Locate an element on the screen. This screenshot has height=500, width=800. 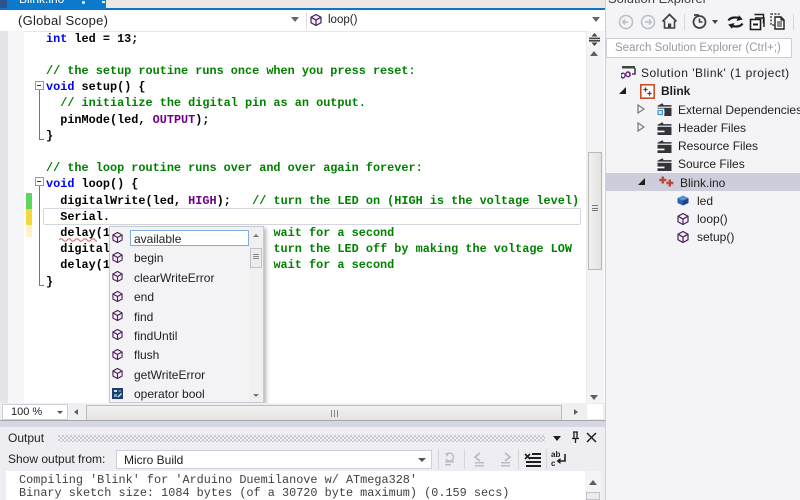
svg-text: c is located at coordinates (553, 463).